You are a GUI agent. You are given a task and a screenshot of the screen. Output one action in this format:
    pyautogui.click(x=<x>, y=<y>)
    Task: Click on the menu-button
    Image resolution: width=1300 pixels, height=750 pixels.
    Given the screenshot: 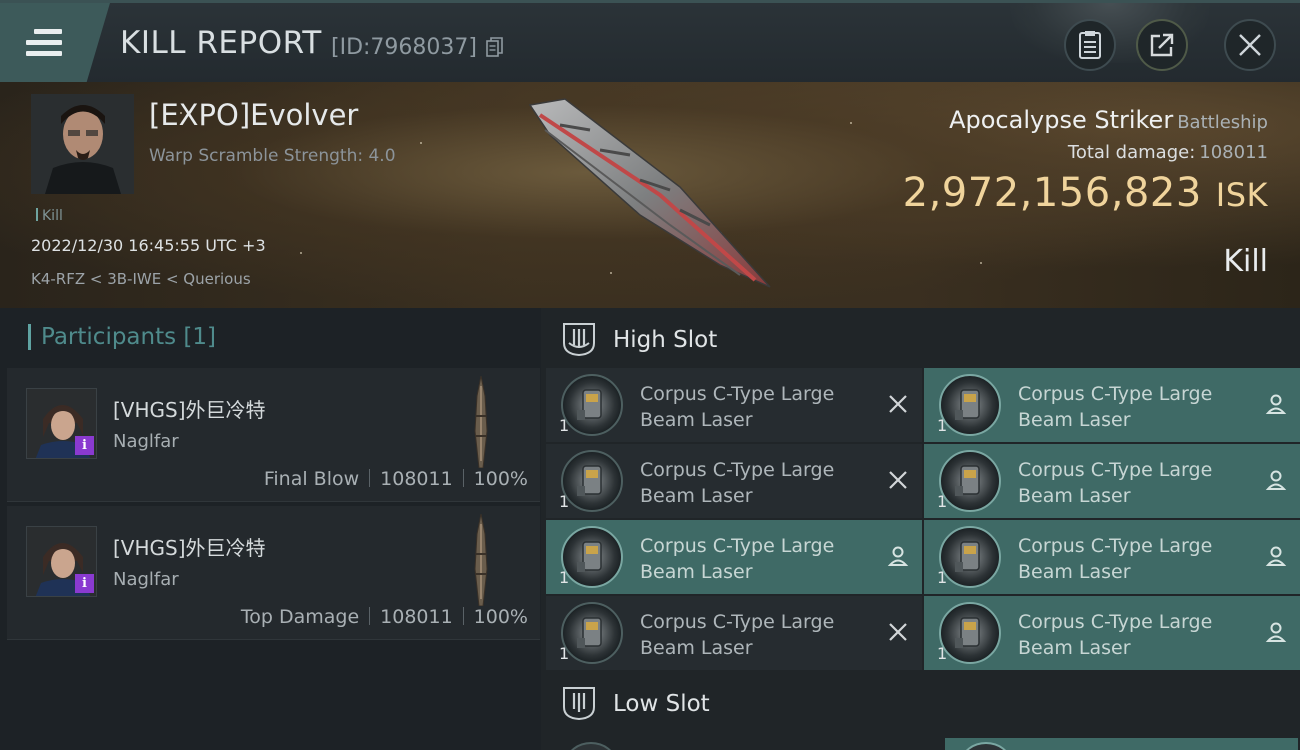 What is the action you would take?
    pyautogui.click(x=55, y=44)
    